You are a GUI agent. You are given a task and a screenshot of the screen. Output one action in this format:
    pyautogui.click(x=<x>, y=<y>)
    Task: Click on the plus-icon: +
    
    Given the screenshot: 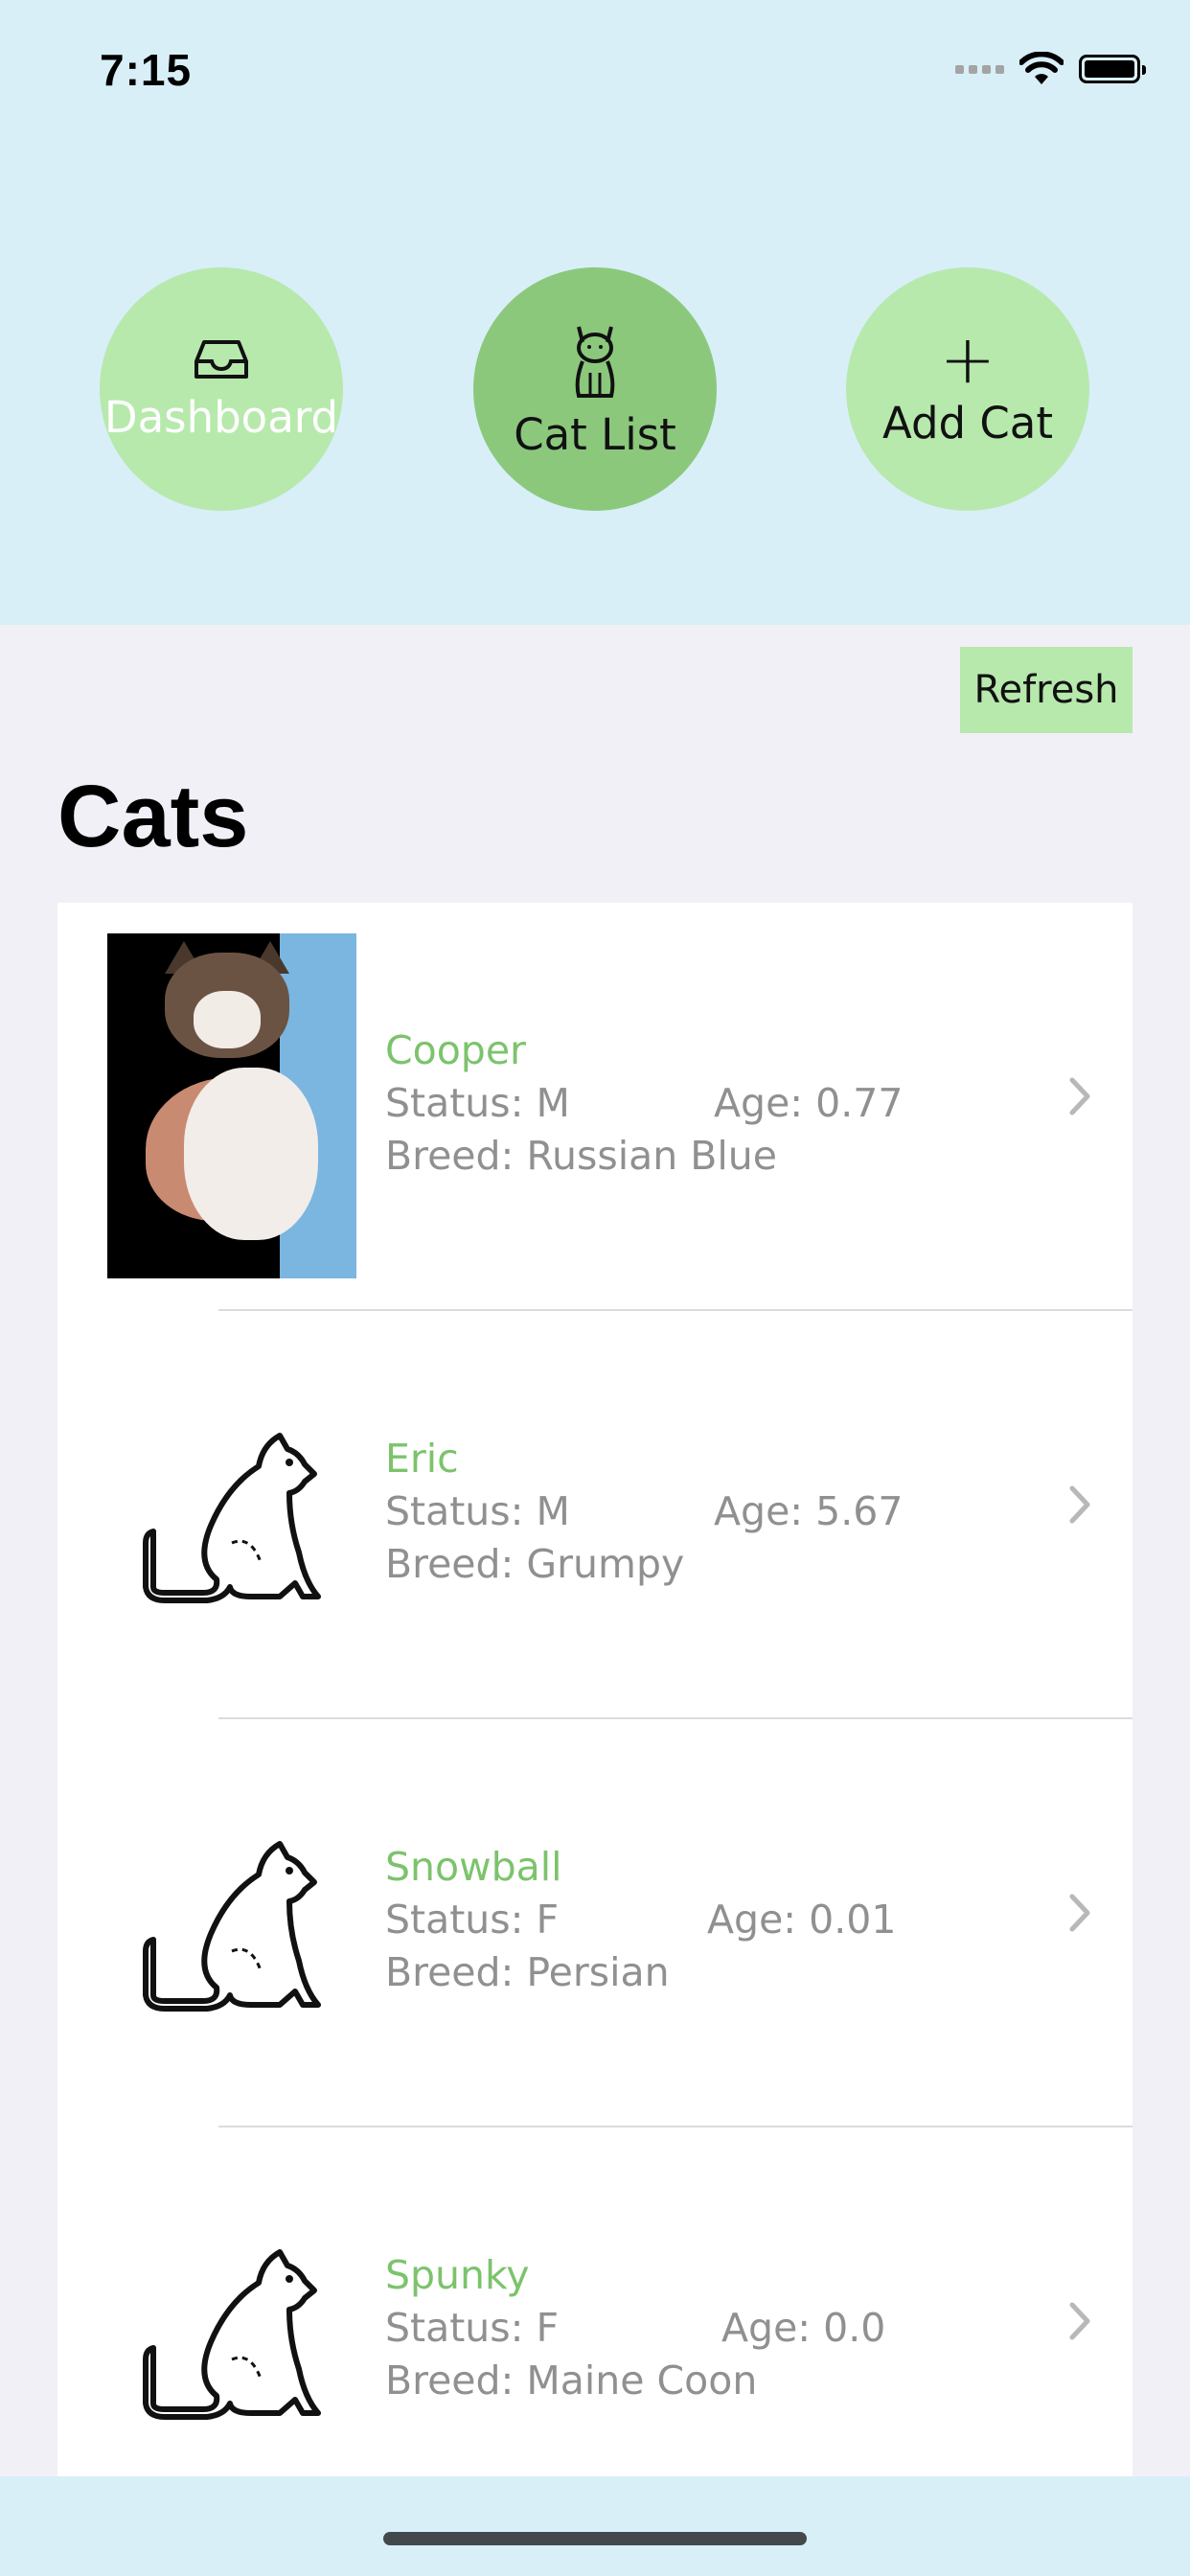 What is the action you would take?
    pyautogui.click(x=968, y=359)
    